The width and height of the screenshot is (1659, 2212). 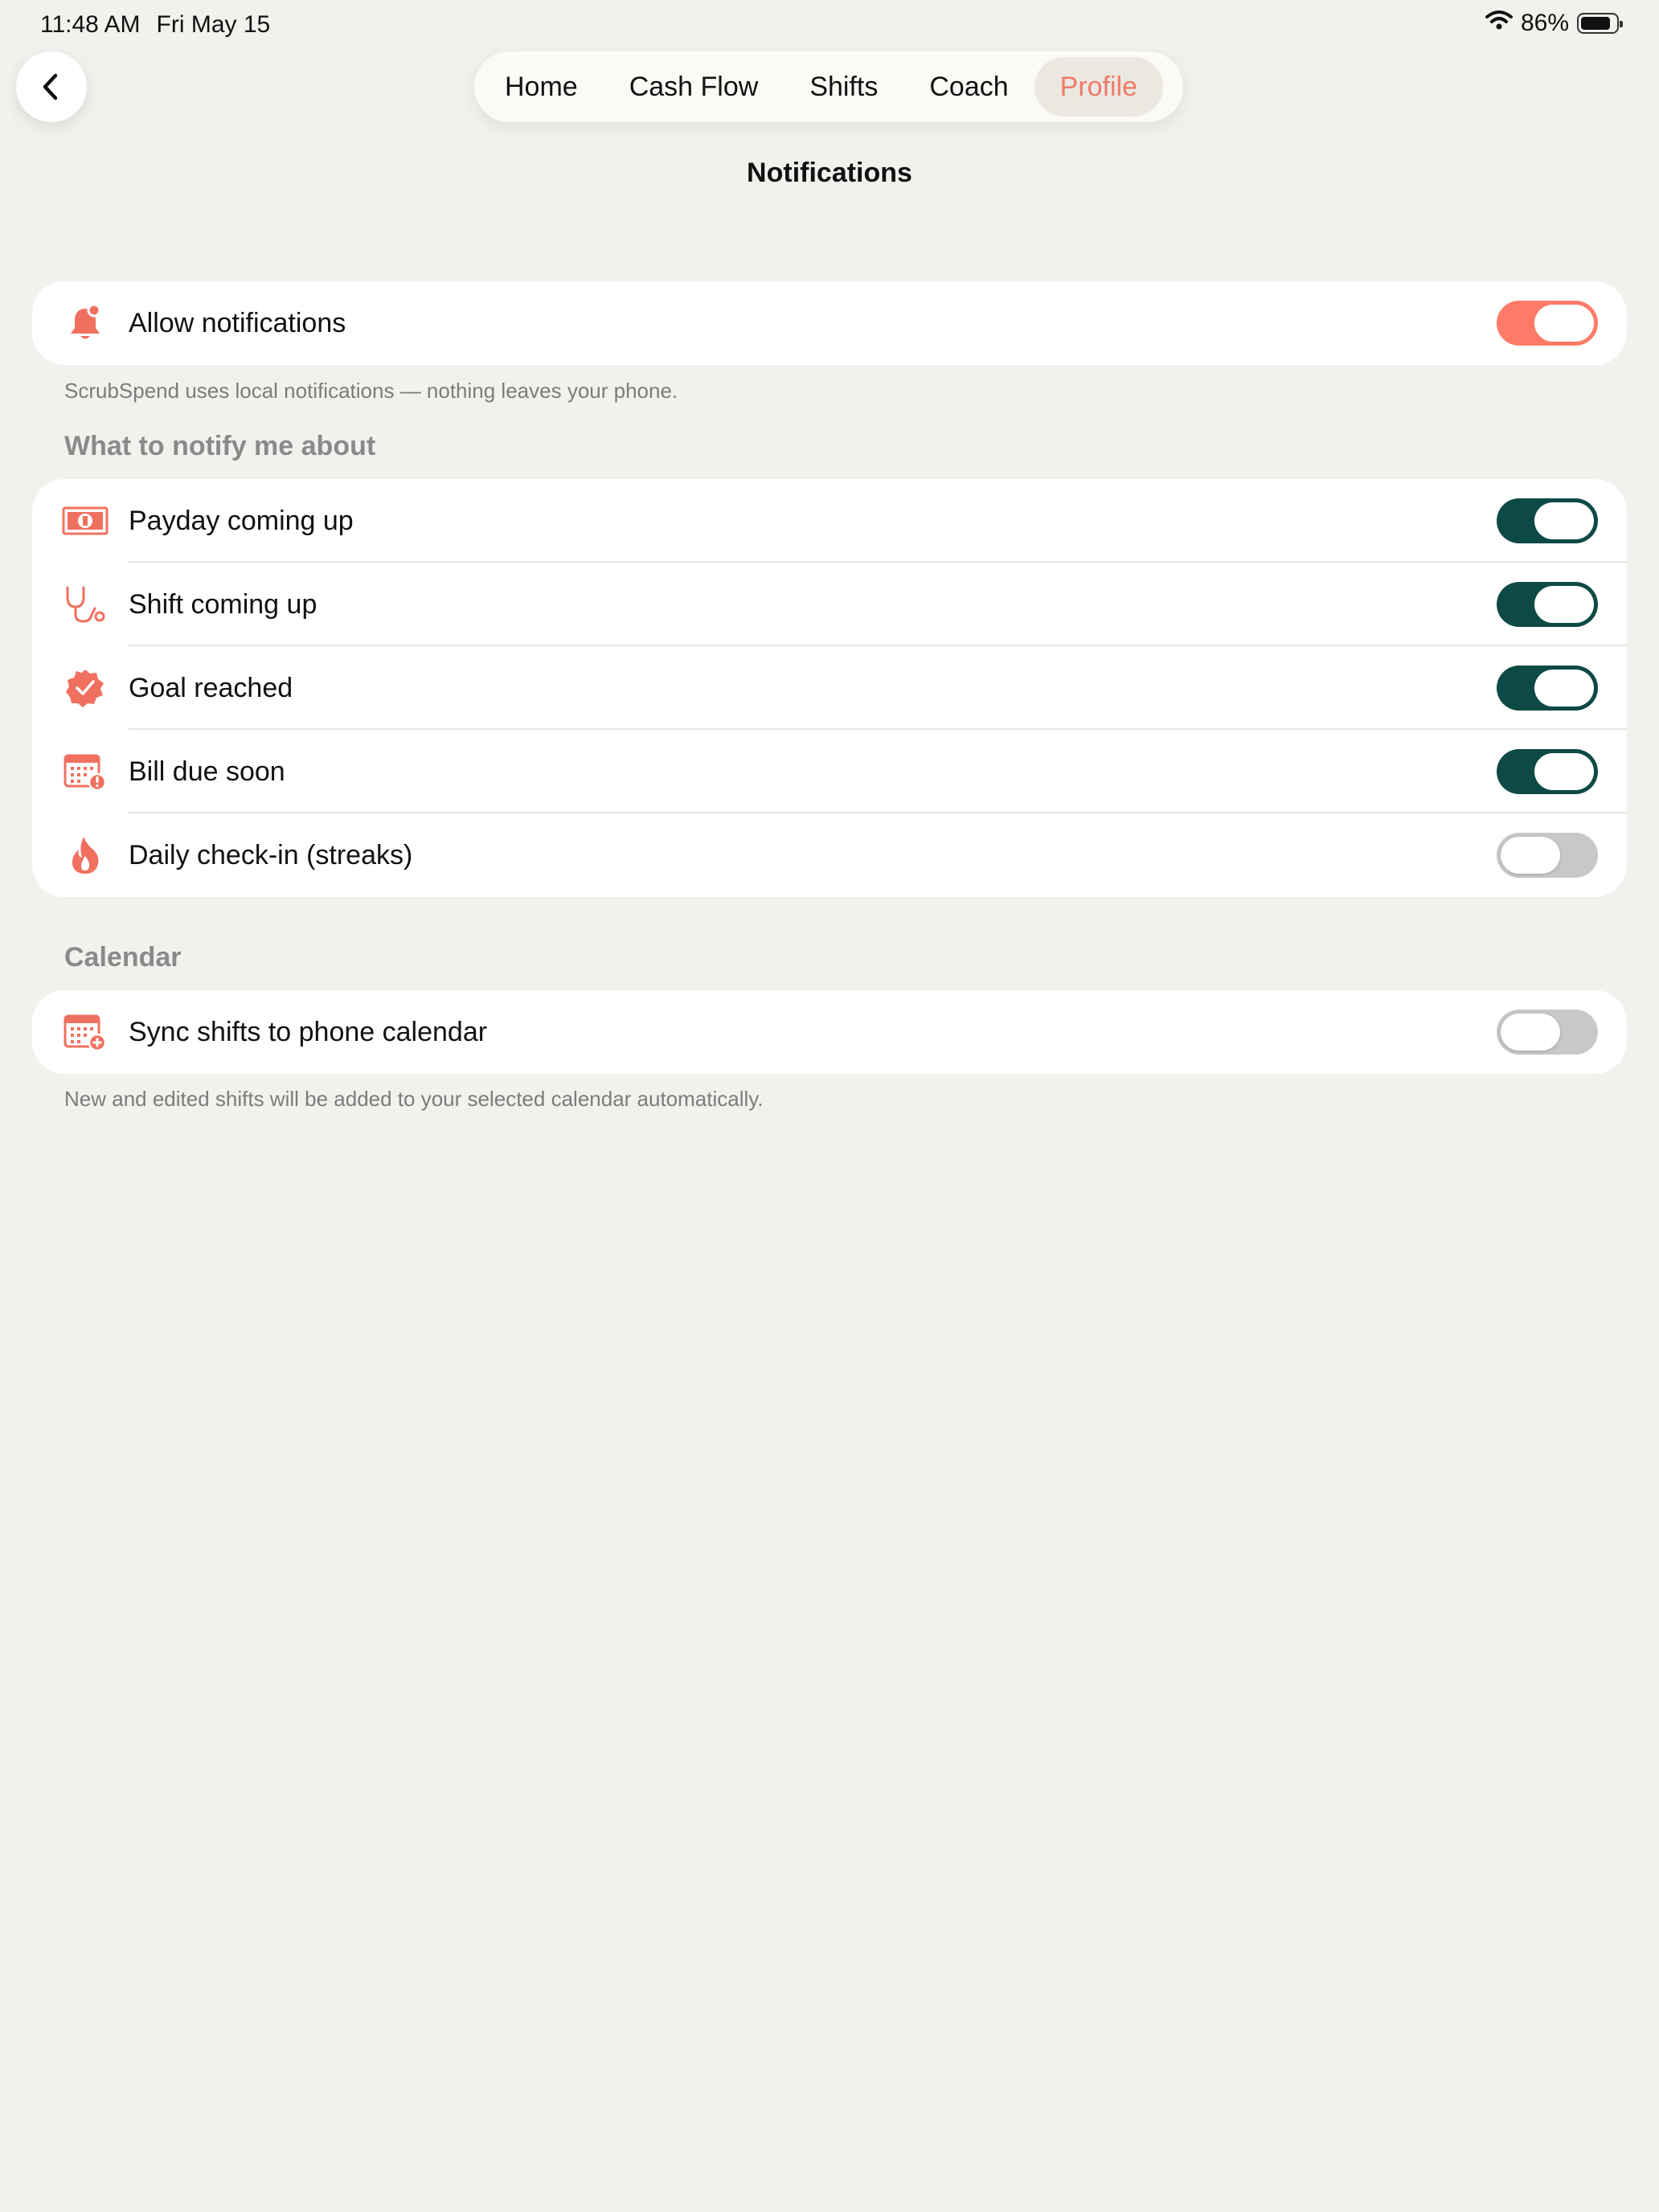 I want to click on calendar-card: Sync shifts to phone calendar, so click(x=829, y=1032).